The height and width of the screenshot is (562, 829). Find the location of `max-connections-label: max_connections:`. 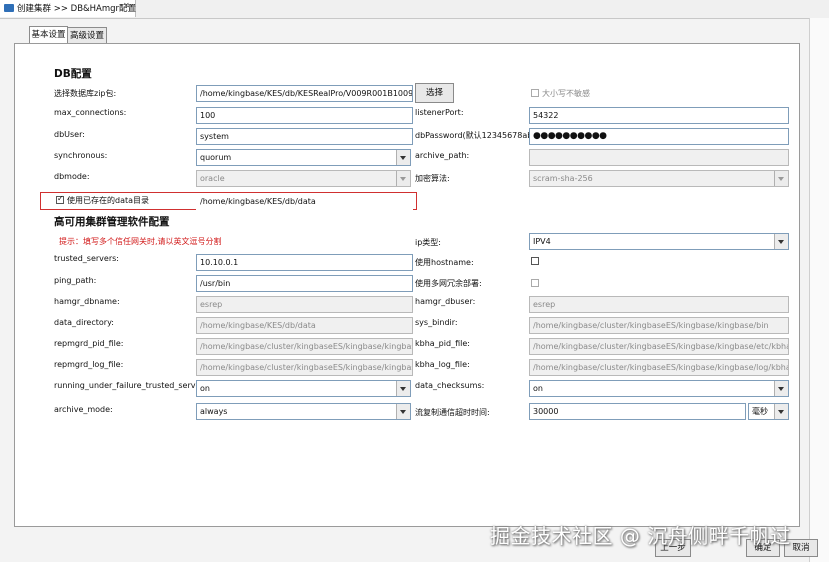

max-connections-label: max_connections: is located at coordinates (90, 112).